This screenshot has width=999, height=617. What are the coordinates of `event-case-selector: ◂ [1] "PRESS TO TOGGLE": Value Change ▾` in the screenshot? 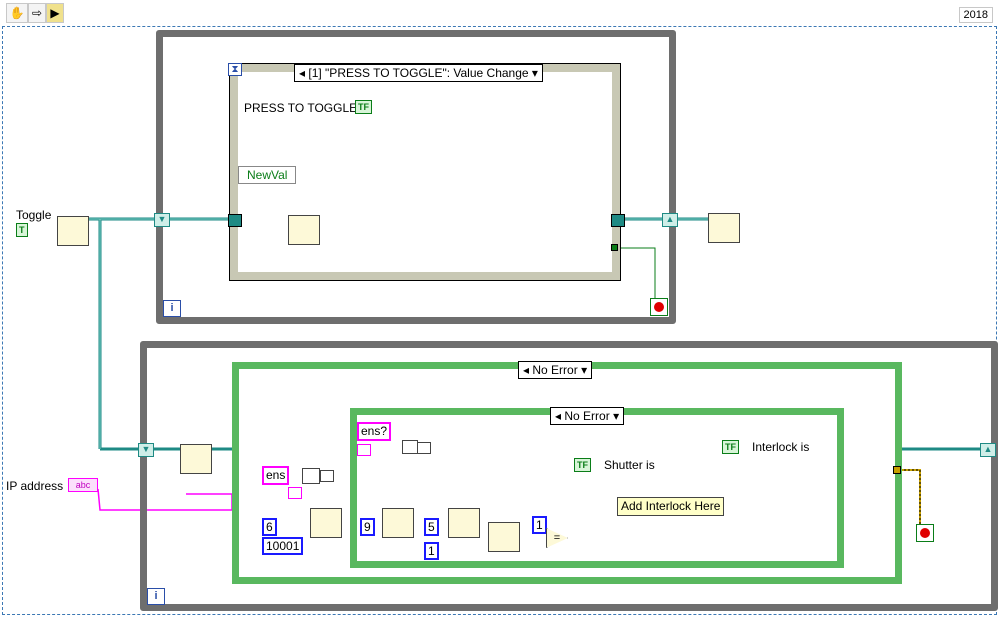 It's located at (418, 73).